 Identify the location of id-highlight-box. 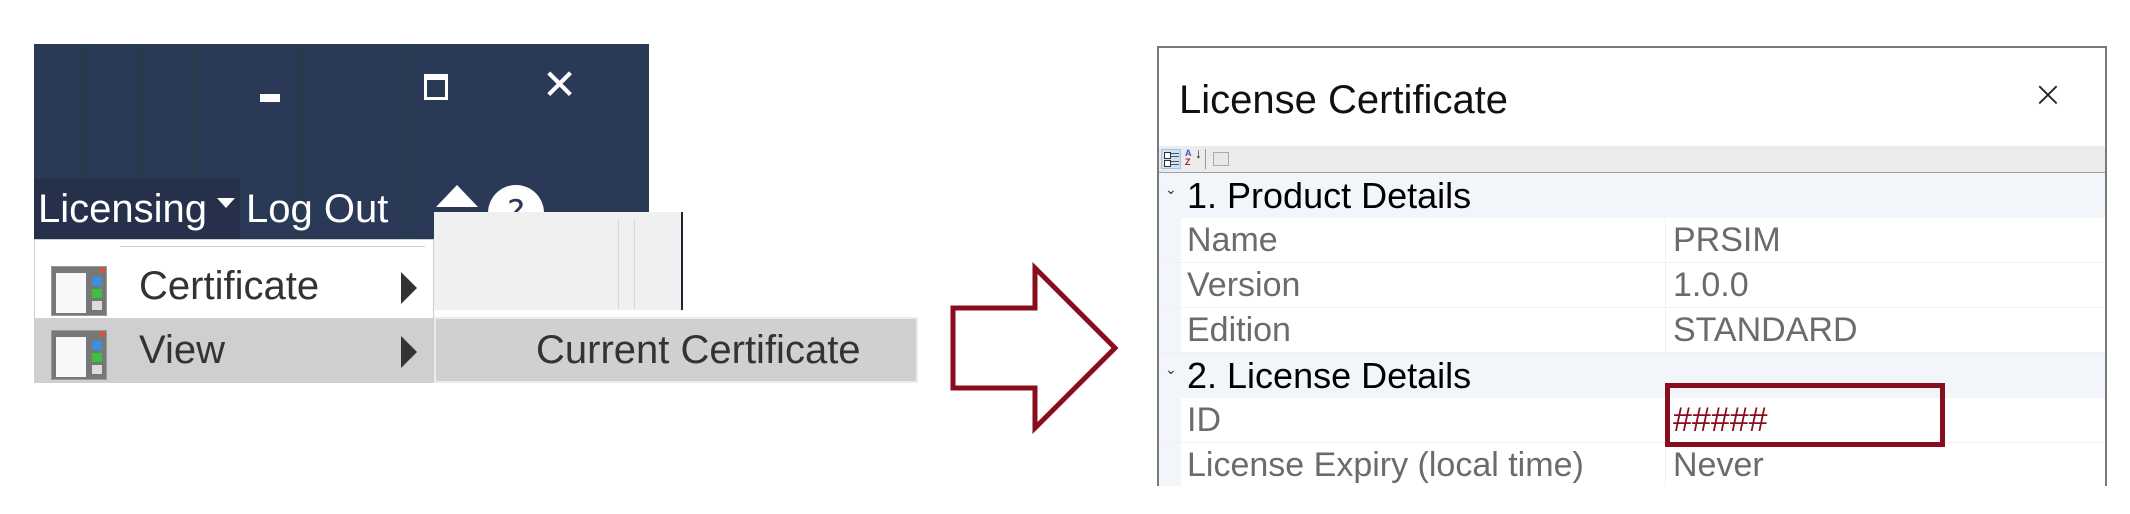
(1805, 415).